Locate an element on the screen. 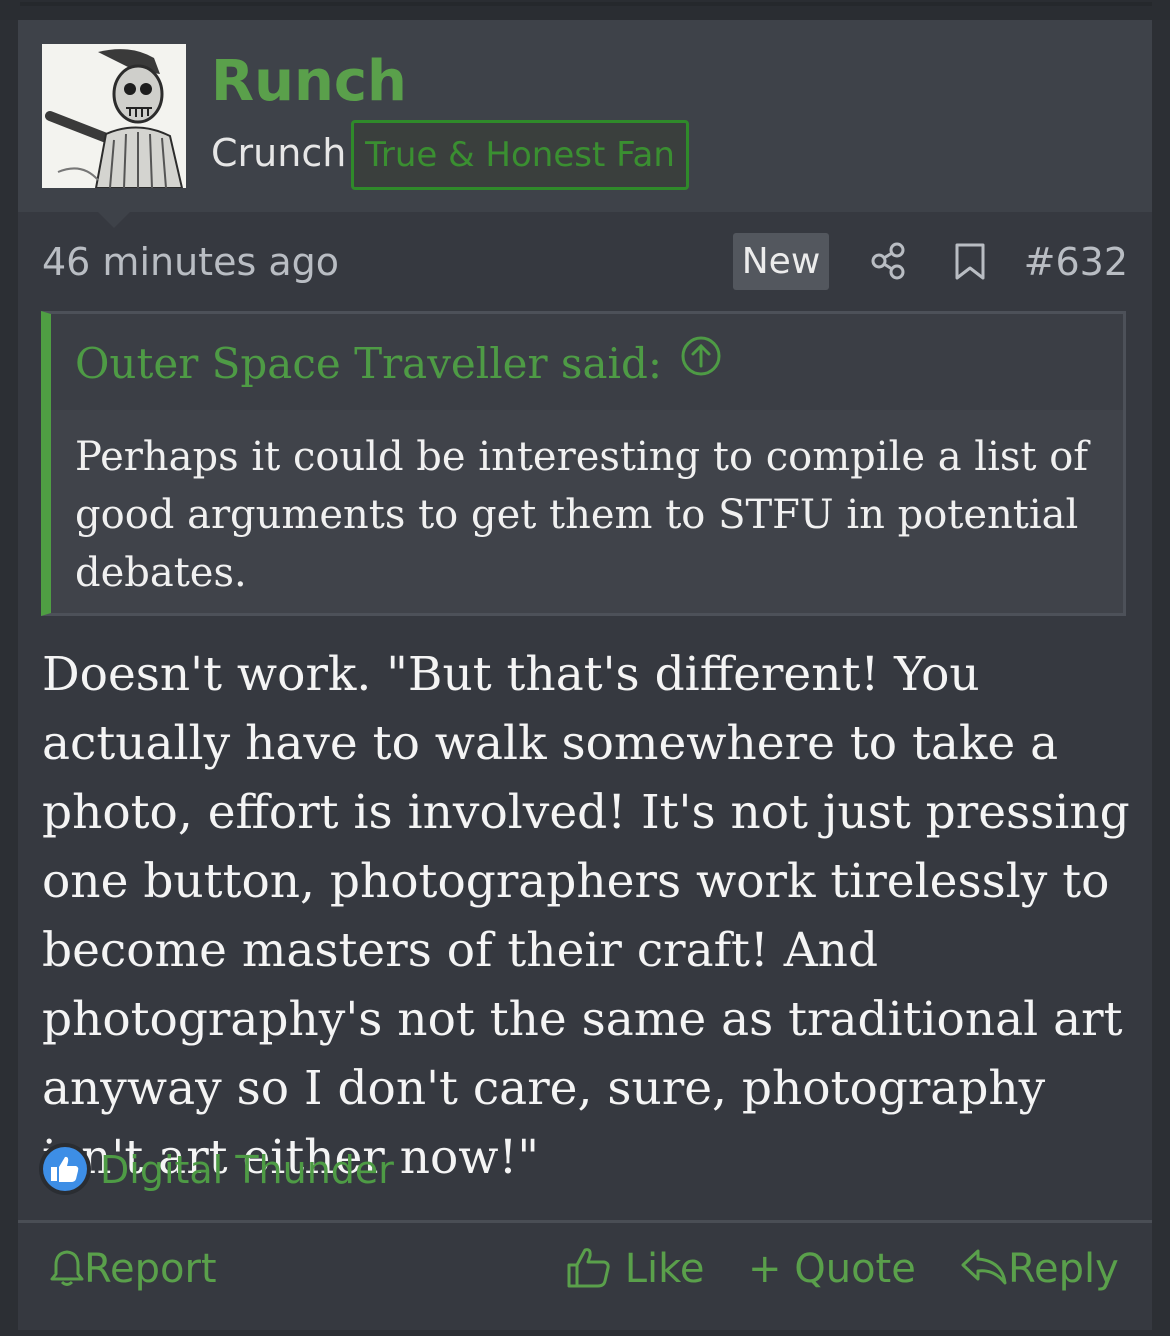 This screenshot has width=1170, height=1336. reply-label: Reply is located at coordinates (1063, 1269).